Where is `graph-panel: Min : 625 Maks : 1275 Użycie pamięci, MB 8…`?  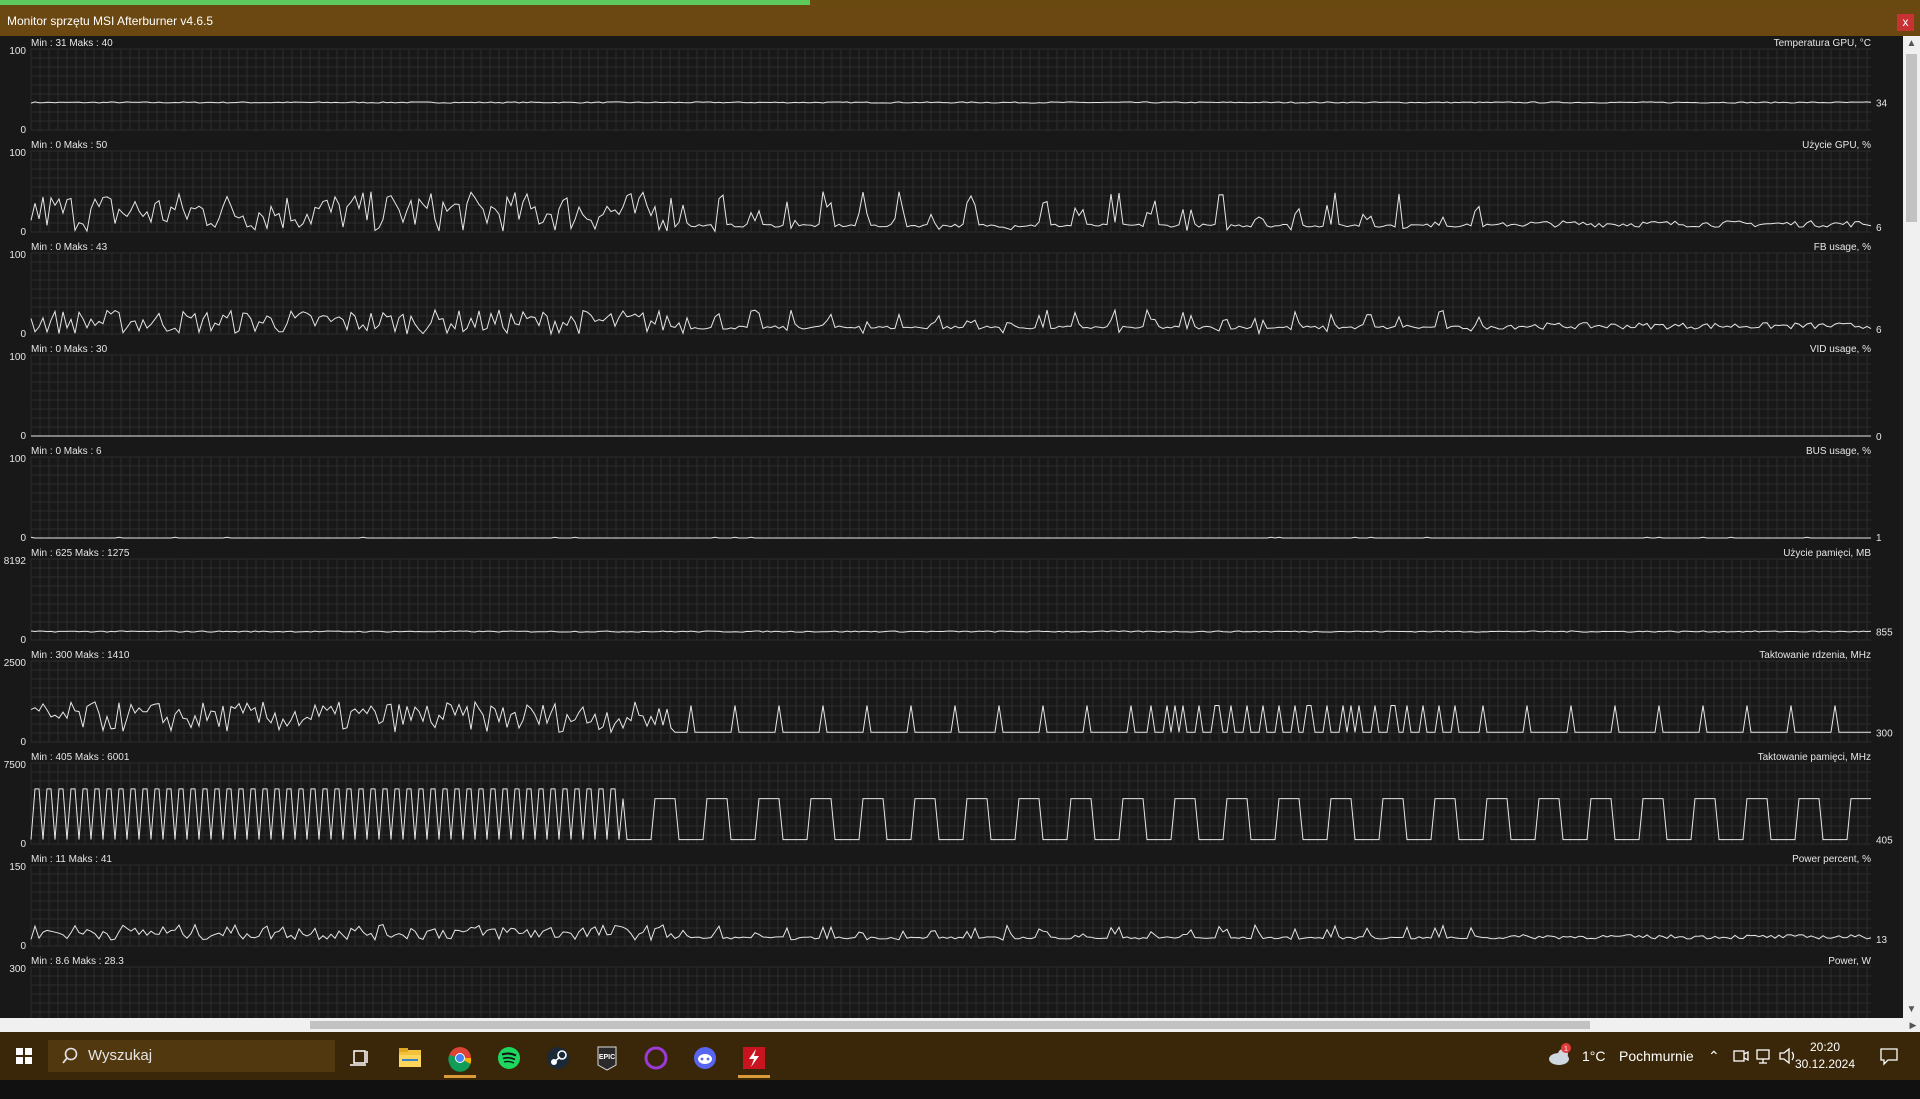 graph-panel: Min : 625 Maks : 1275 Użycie pamięci, MB 8… is located at coordinates (948, 597).